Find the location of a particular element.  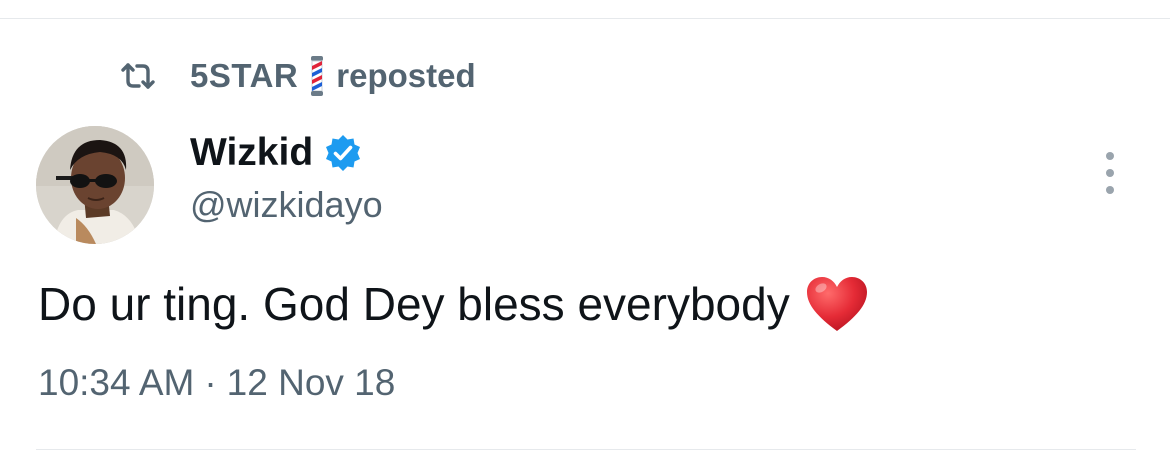

repost-attribution: 5STAR reposted is located at coordinates (297, 76).